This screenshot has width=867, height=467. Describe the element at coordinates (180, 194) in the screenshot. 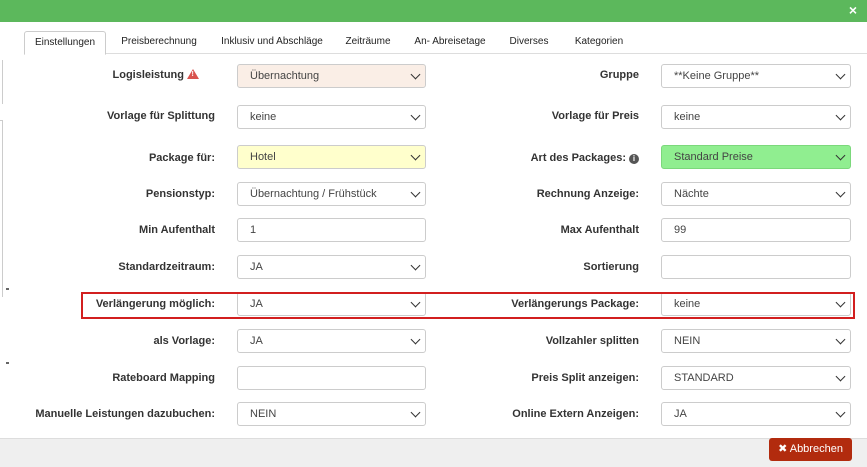

I see `pensionstyp-label: Pensionstyp:` at that location.